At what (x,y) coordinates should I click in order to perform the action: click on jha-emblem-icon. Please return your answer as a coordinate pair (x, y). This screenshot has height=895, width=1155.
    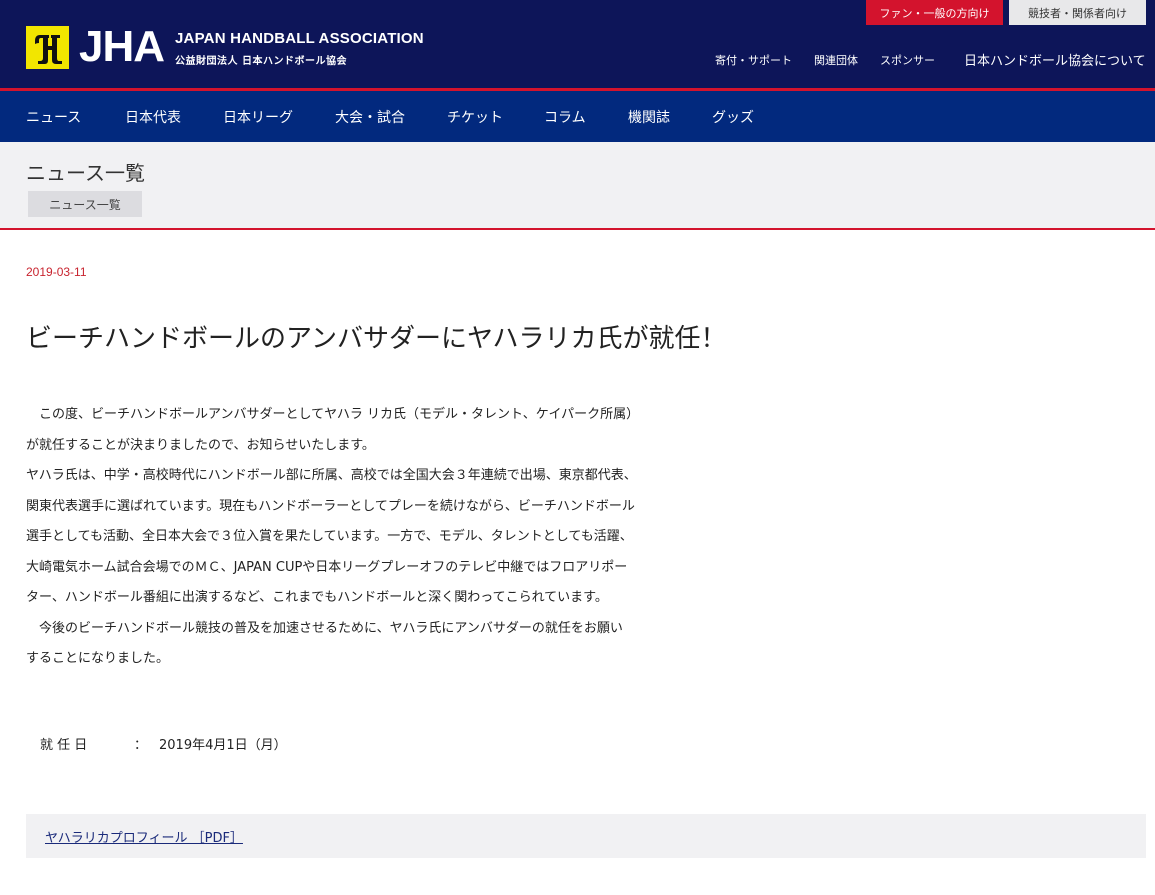
    Looking at the image, I should click on (47, 47).